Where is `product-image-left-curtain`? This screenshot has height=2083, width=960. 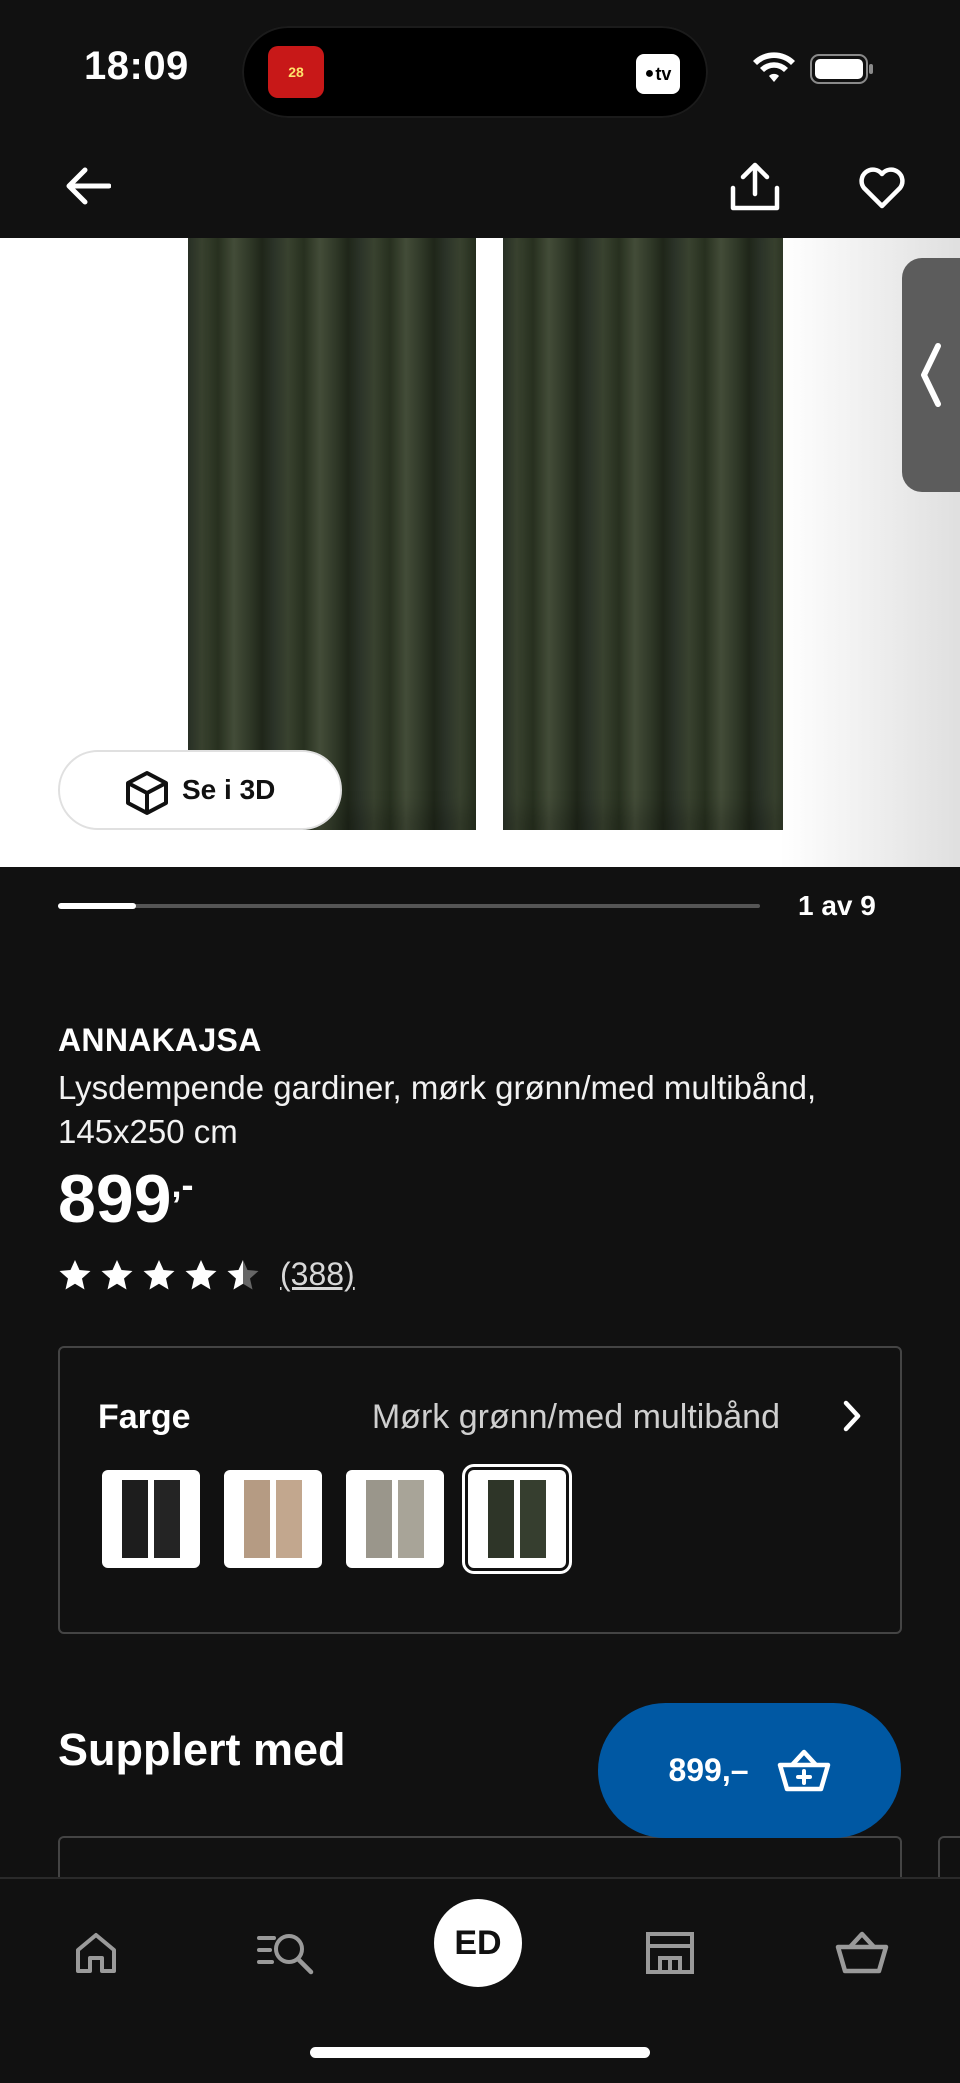 product-image-left-curtain is located at coordinates (332, 534).